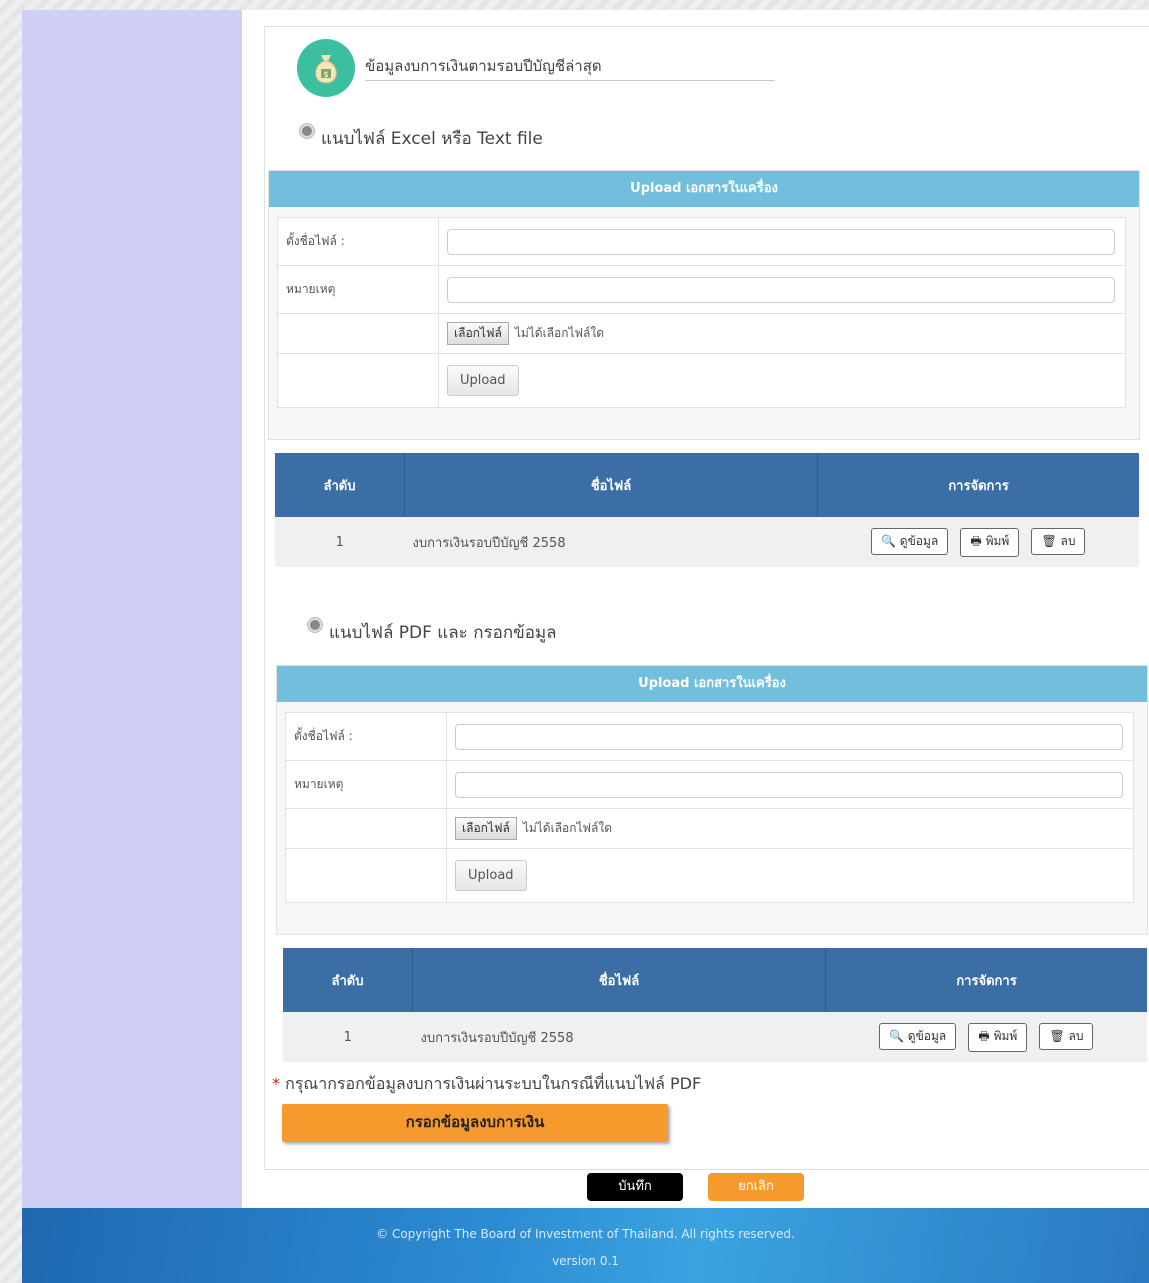 This screenshot has height=1283, width=1149. I want to click on left-strip, so click(11, 641).